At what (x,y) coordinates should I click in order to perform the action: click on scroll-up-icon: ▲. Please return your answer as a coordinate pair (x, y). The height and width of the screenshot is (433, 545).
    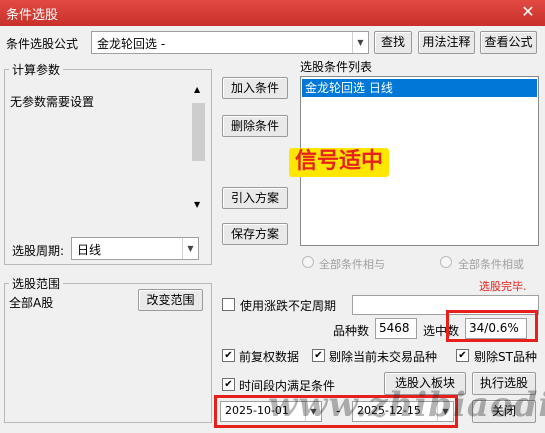
    Looking at the image, I should click on (197, 89).